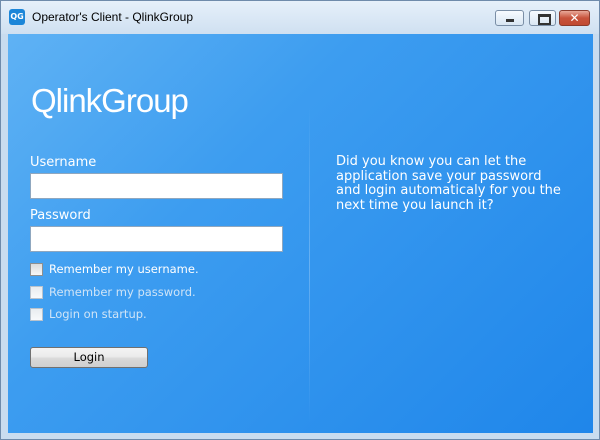 Image resolution: width=600 pixels, height=440 pixels. What do you see at coordinates (156, 186) in the screenshot?
I see `username-field` at bounding box center [156, 186].